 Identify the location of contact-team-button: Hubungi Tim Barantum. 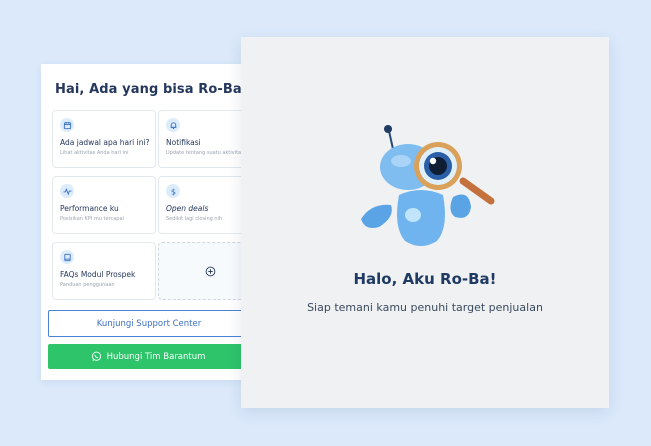
(148, 356).